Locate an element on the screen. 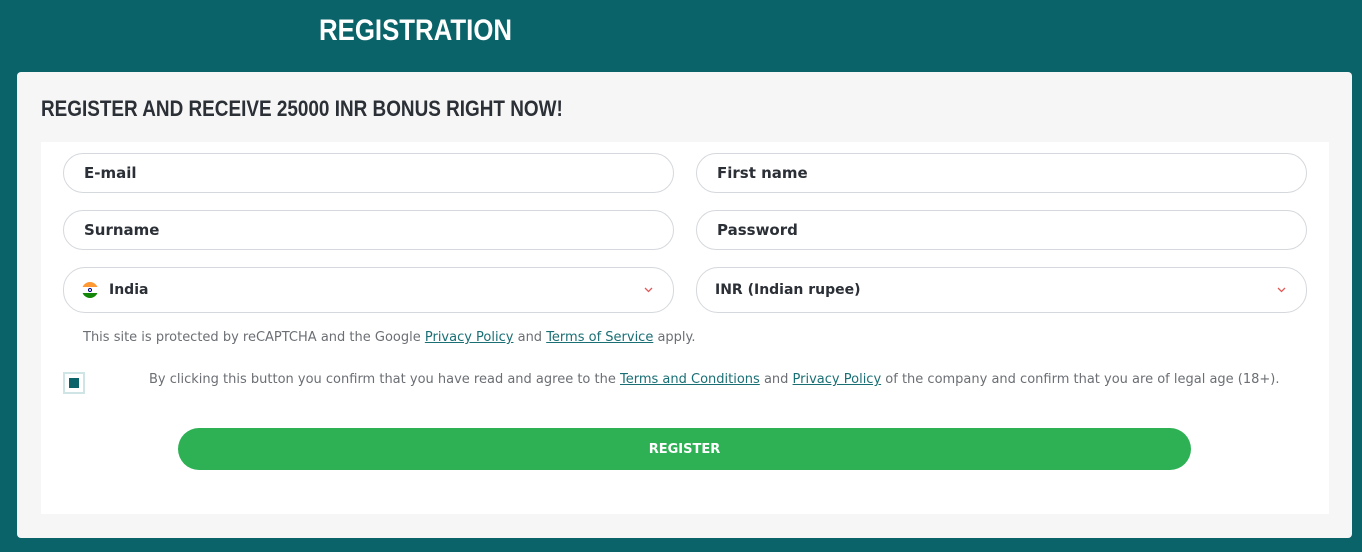 The image size is (1362, 552). agreement-checkbox is located at coordinates (74, 383).